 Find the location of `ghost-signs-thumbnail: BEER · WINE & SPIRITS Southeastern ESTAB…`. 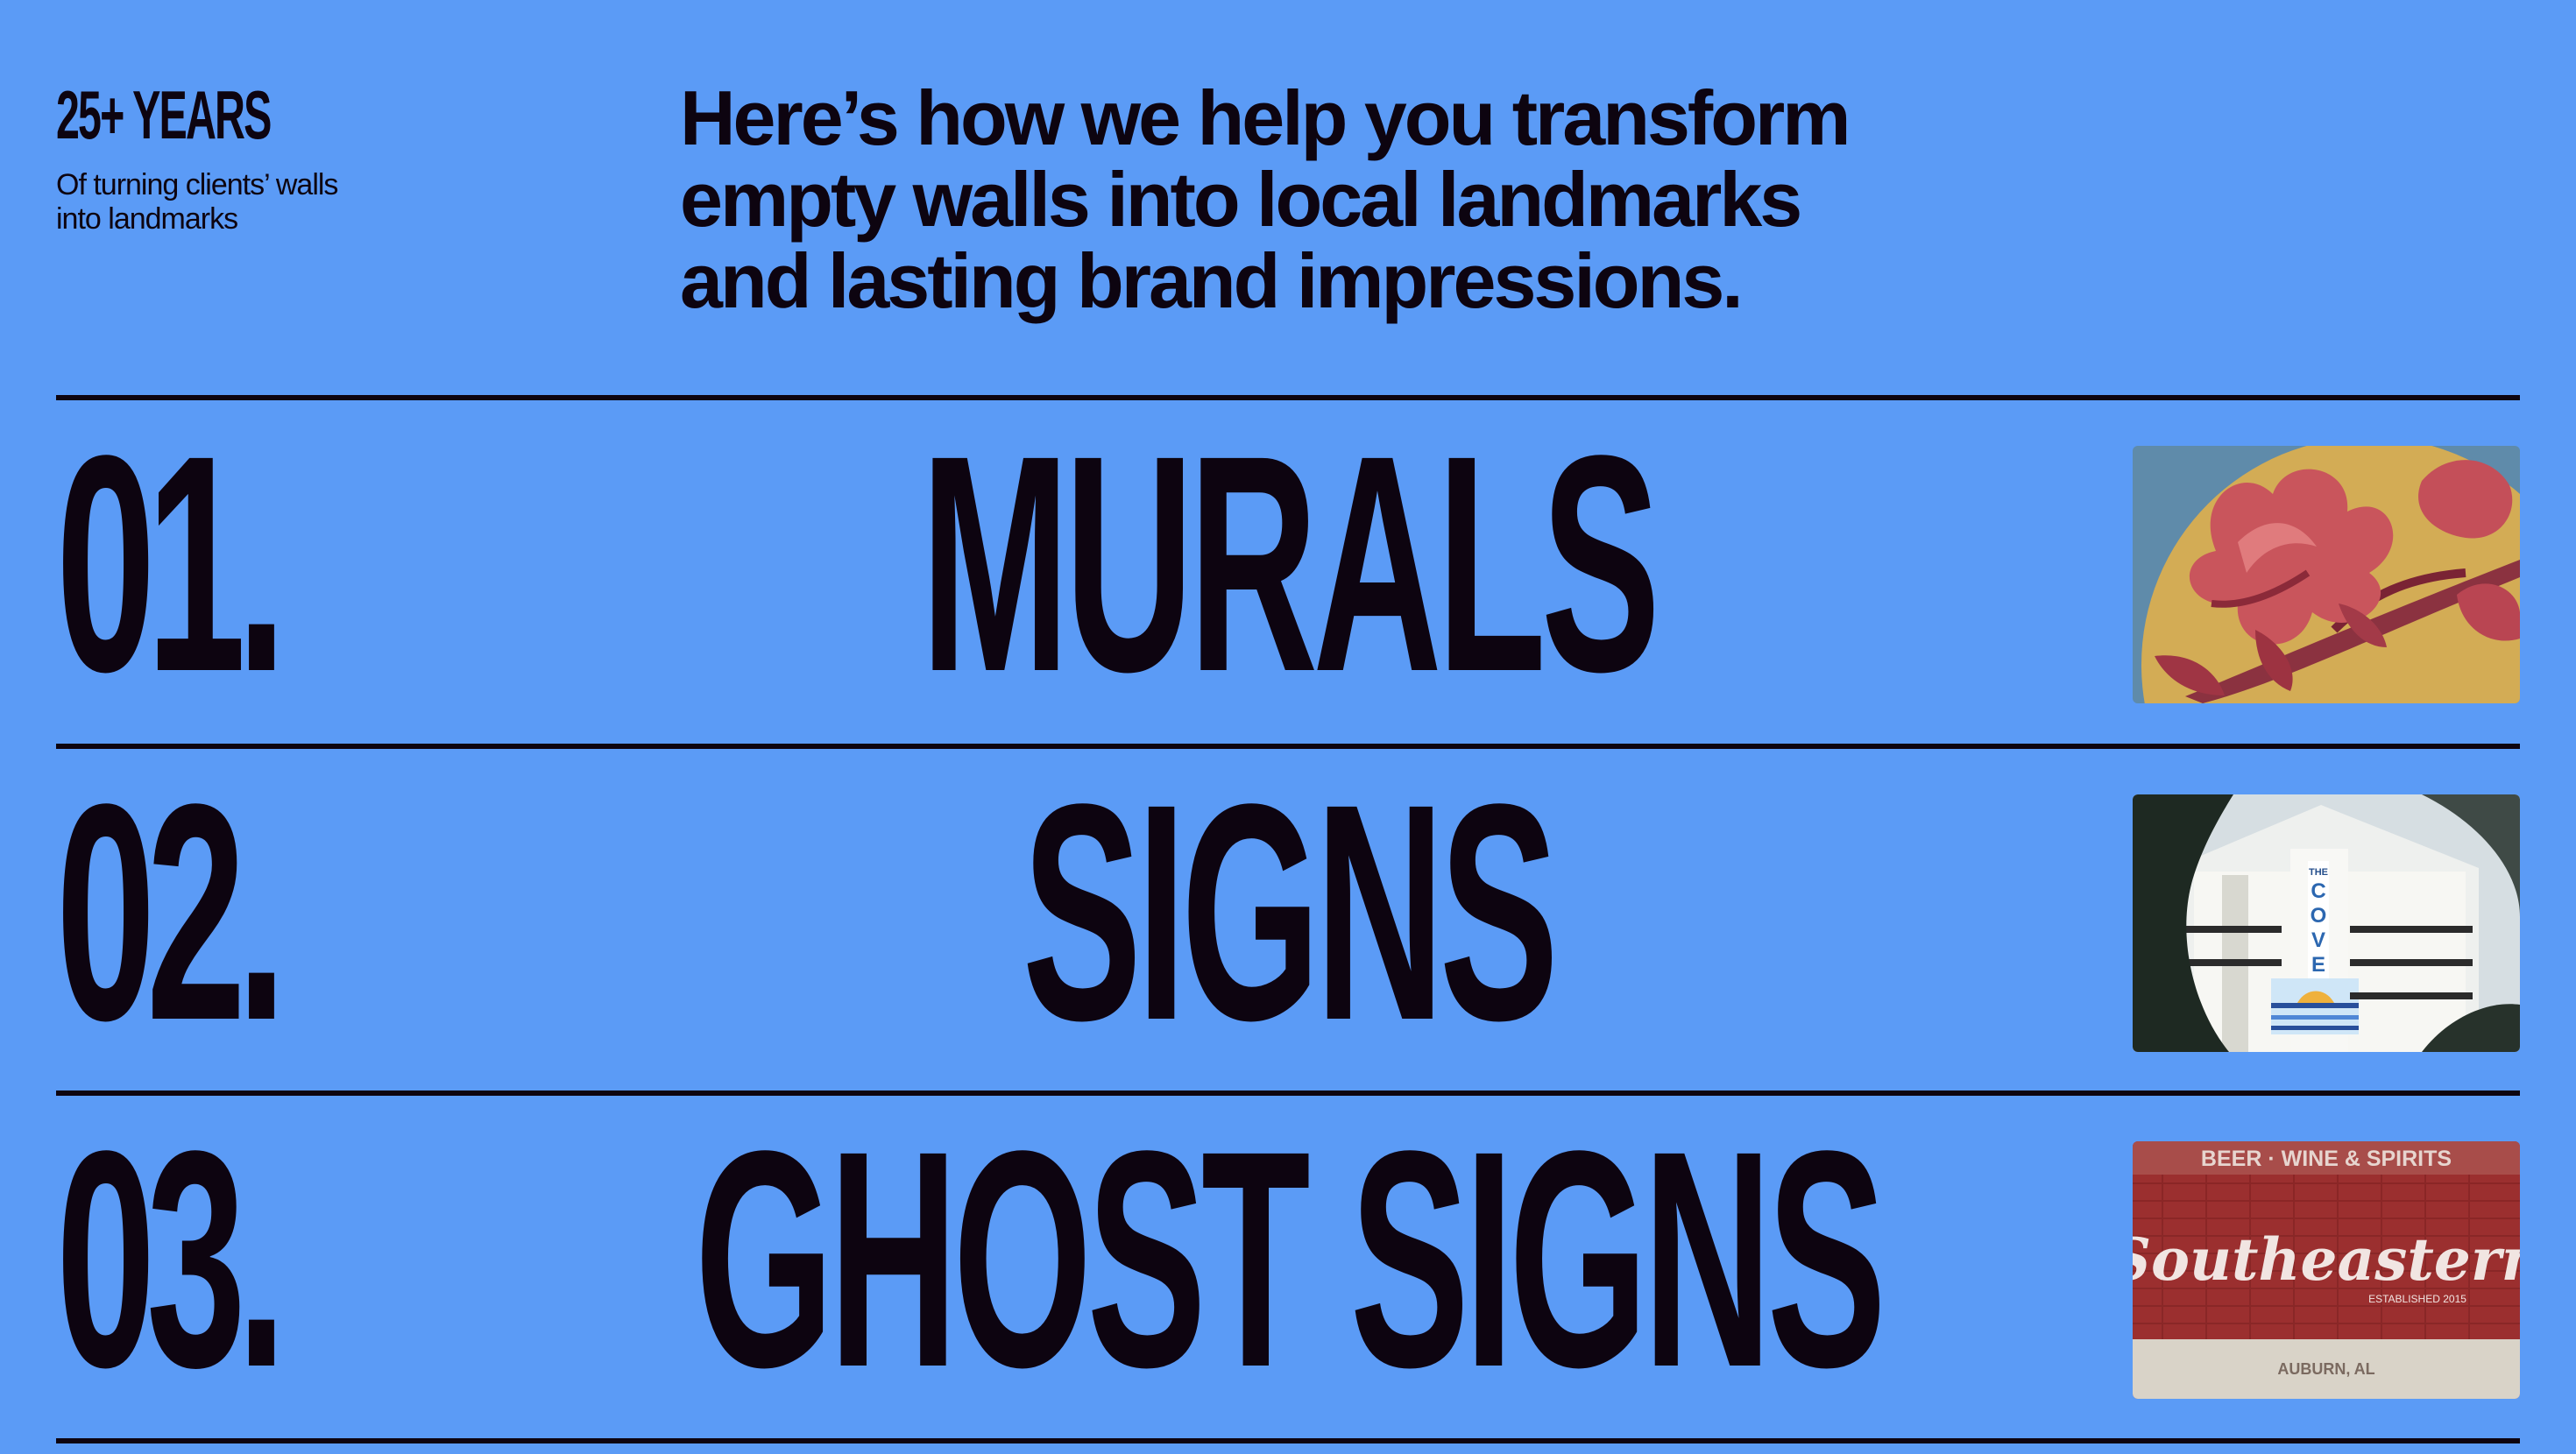

ghost-signs-thumbnail: BEER · WINE & SPIRITS Southeastern ESTAB… is located at coordinates (2326, 1270).